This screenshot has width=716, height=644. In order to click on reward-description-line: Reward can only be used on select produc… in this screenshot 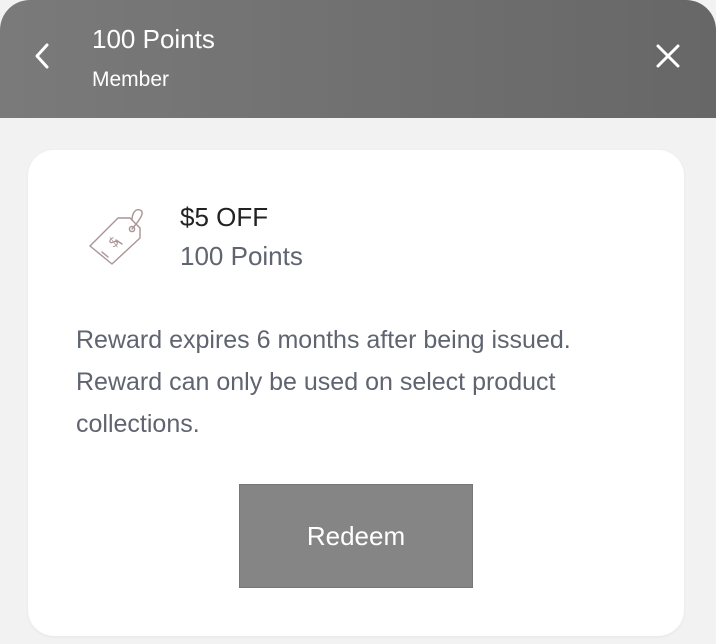, I will do `click(316, 403)`.